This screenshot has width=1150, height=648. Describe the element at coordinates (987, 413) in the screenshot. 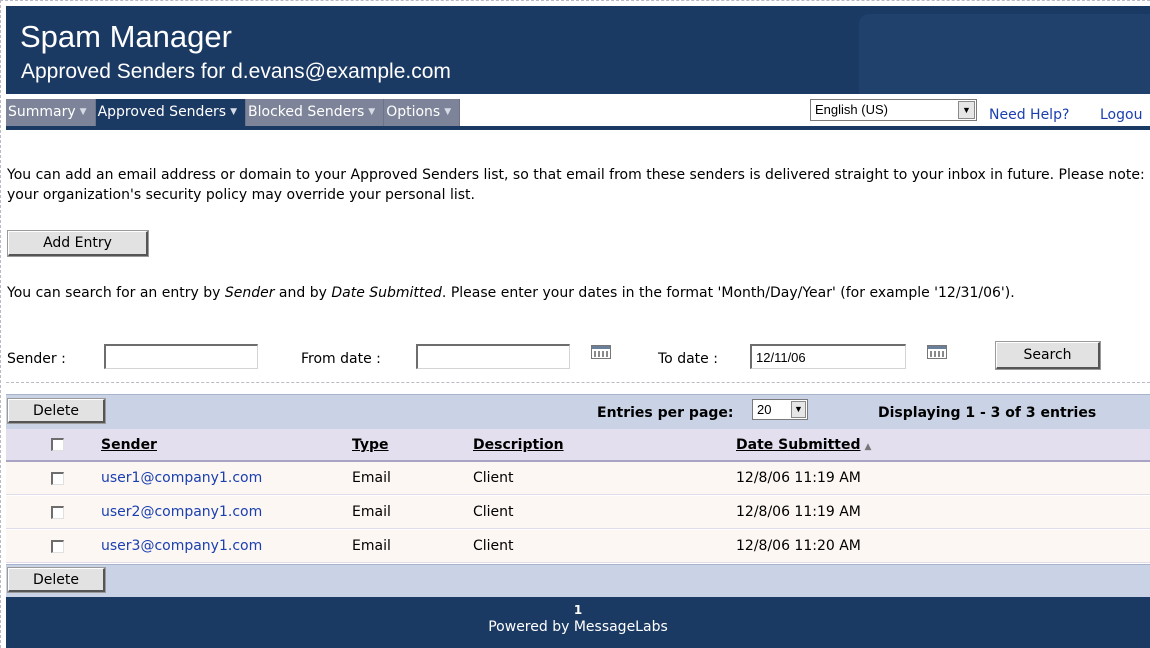

I see `display-count: Displaying 1 - 3 of 3 entries` at that location.